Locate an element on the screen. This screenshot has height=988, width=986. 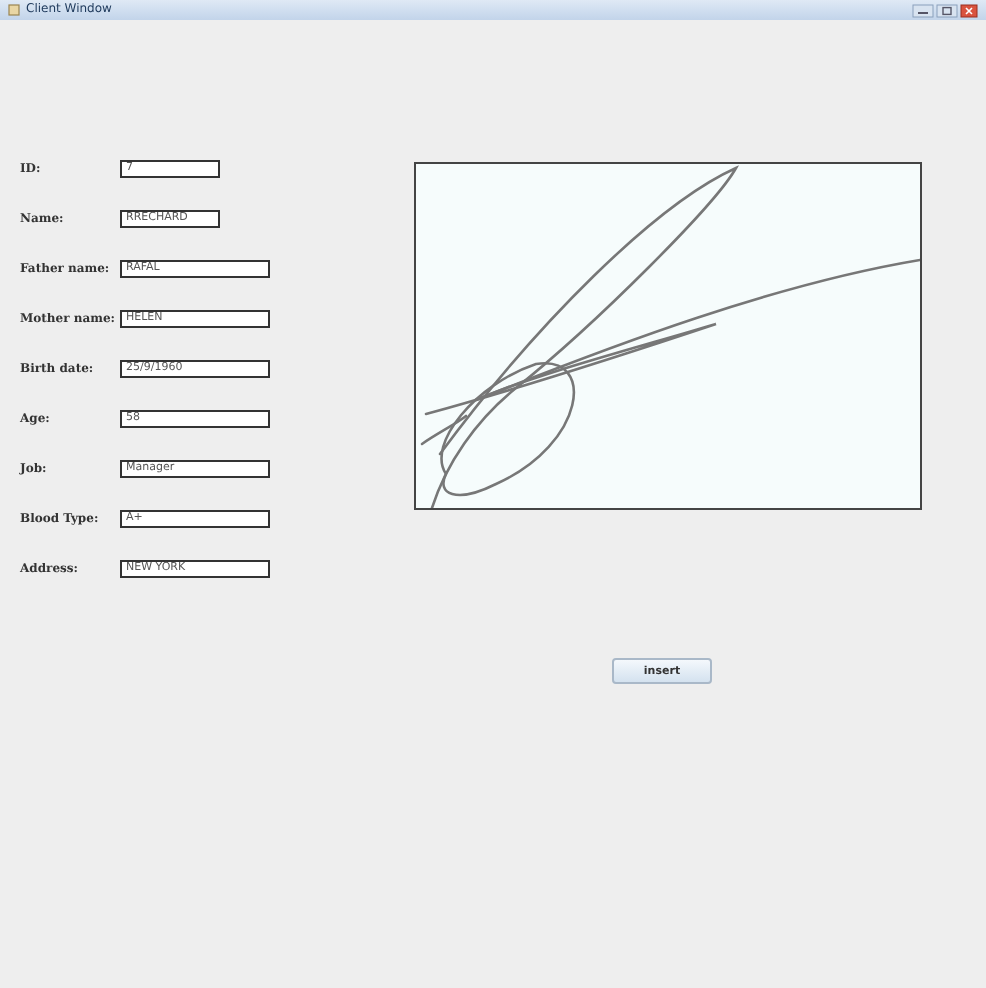
minimize-icon is located at coordinates (923, 10).